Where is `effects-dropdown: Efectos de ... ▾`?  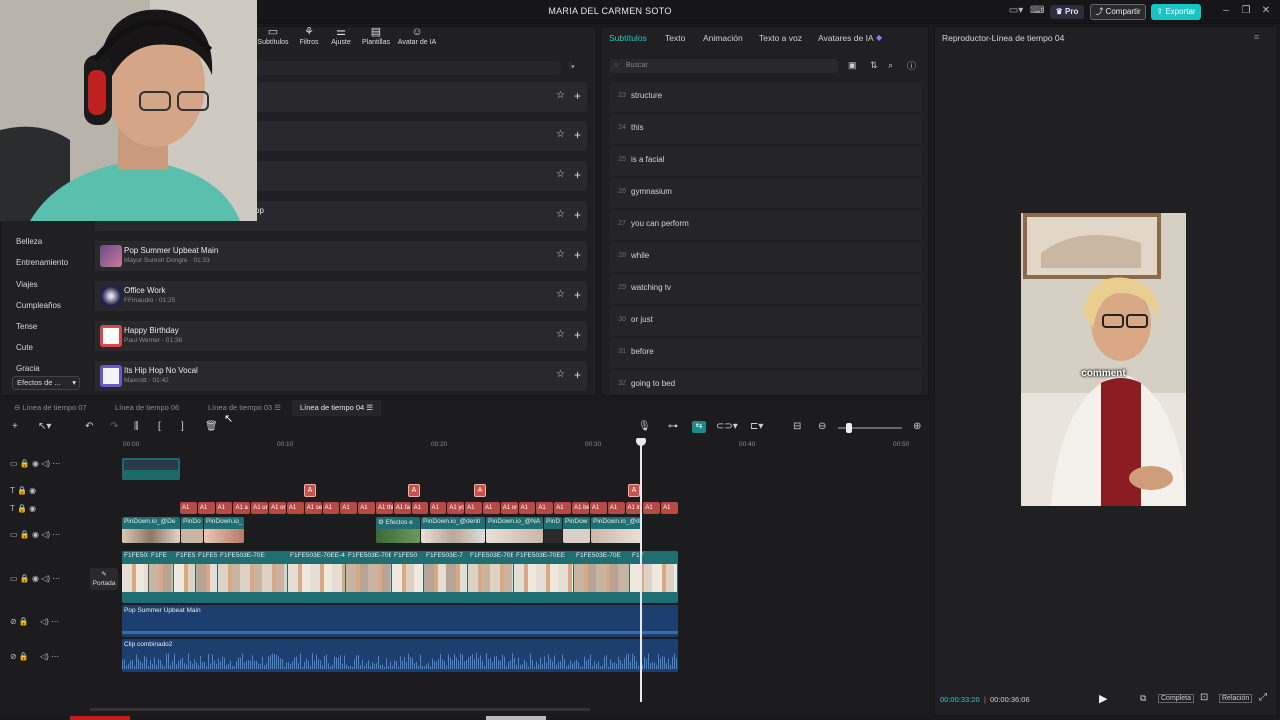
effects-dropdown: Efectos de ... ▾ is located at coordinates (46, 383).